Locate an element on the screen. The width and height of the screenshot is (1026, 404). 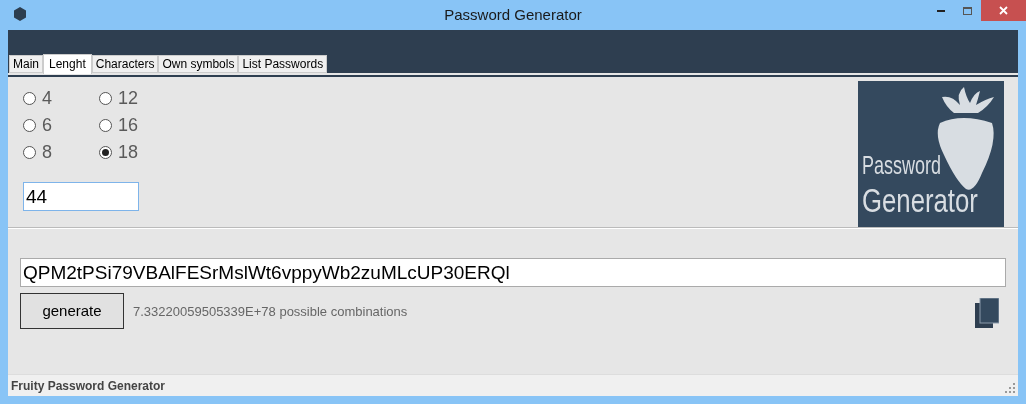
app-icon is located at coordinates (20, 14).